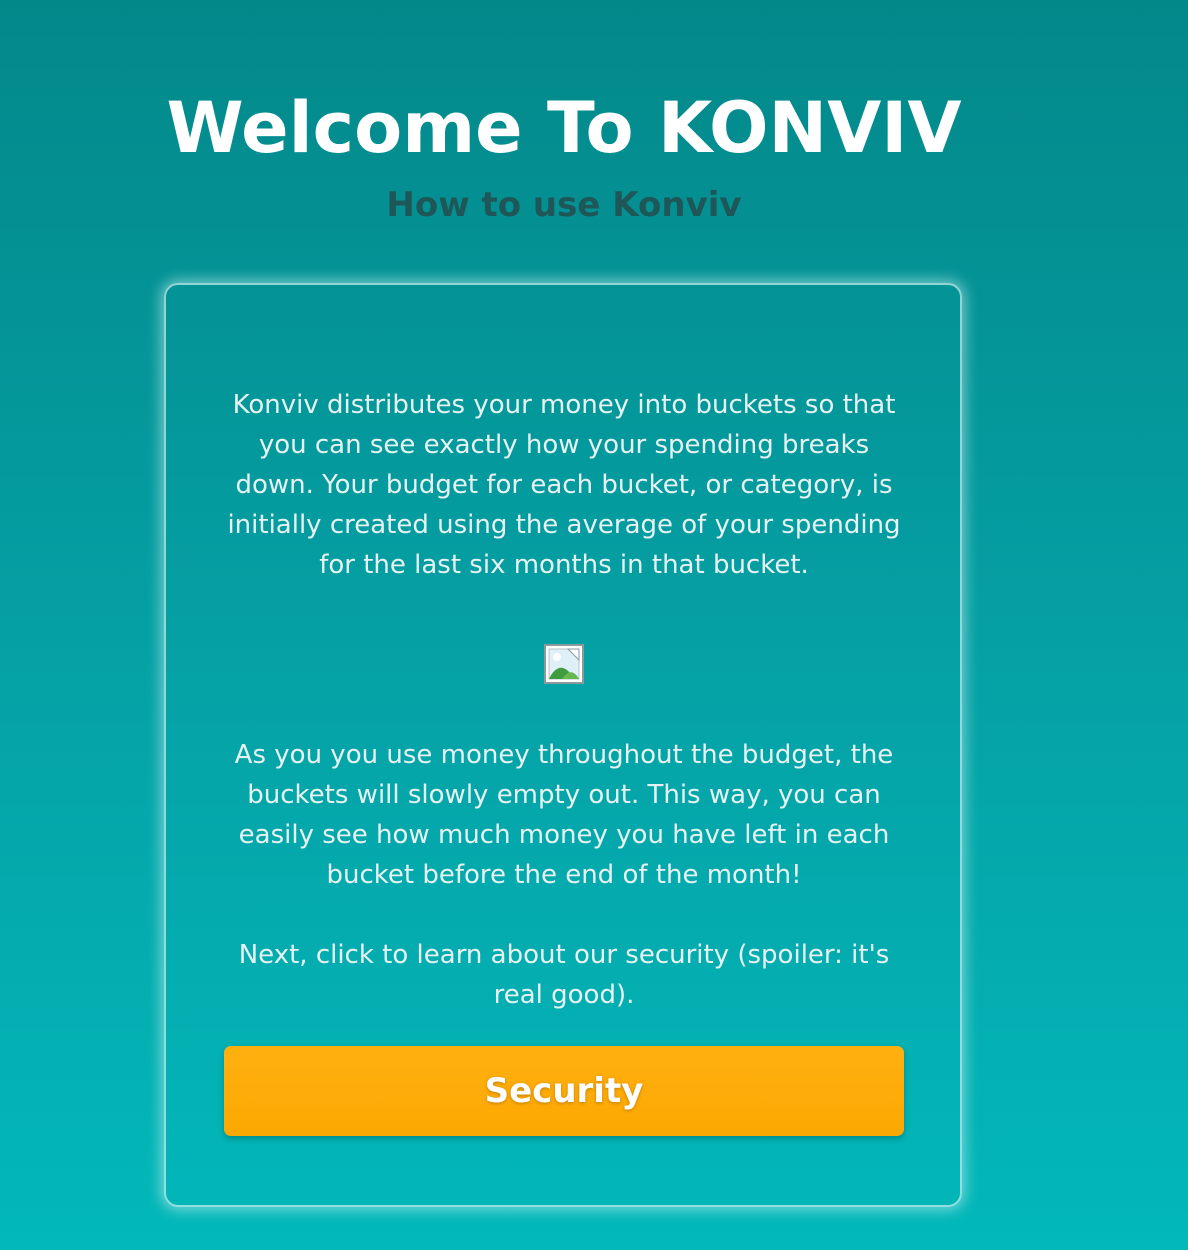  Describe the element at coordinates (564, 664) in the screenshot. I see `broken-image-icon` at that location.